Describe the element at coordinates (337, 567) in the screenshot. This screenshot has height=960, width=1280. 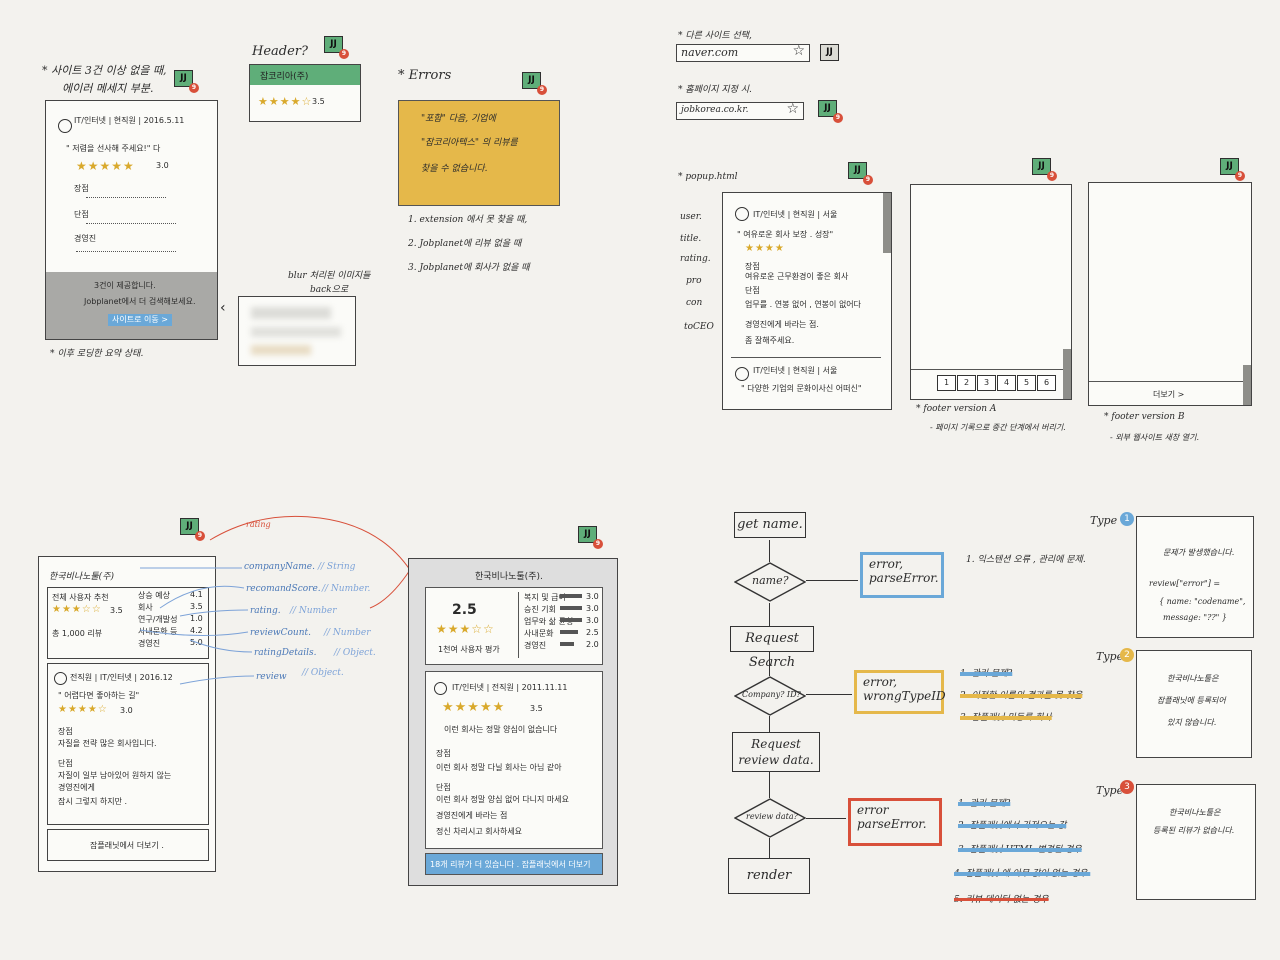
I see `annot-type: // String` at that location.